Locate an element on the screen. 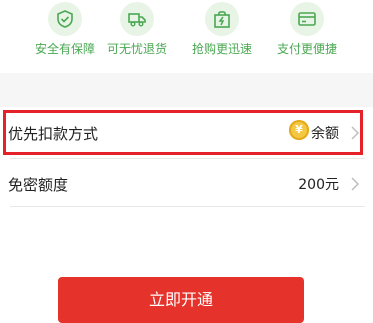  chevron-right-icon is located at coordinates (355, 184).